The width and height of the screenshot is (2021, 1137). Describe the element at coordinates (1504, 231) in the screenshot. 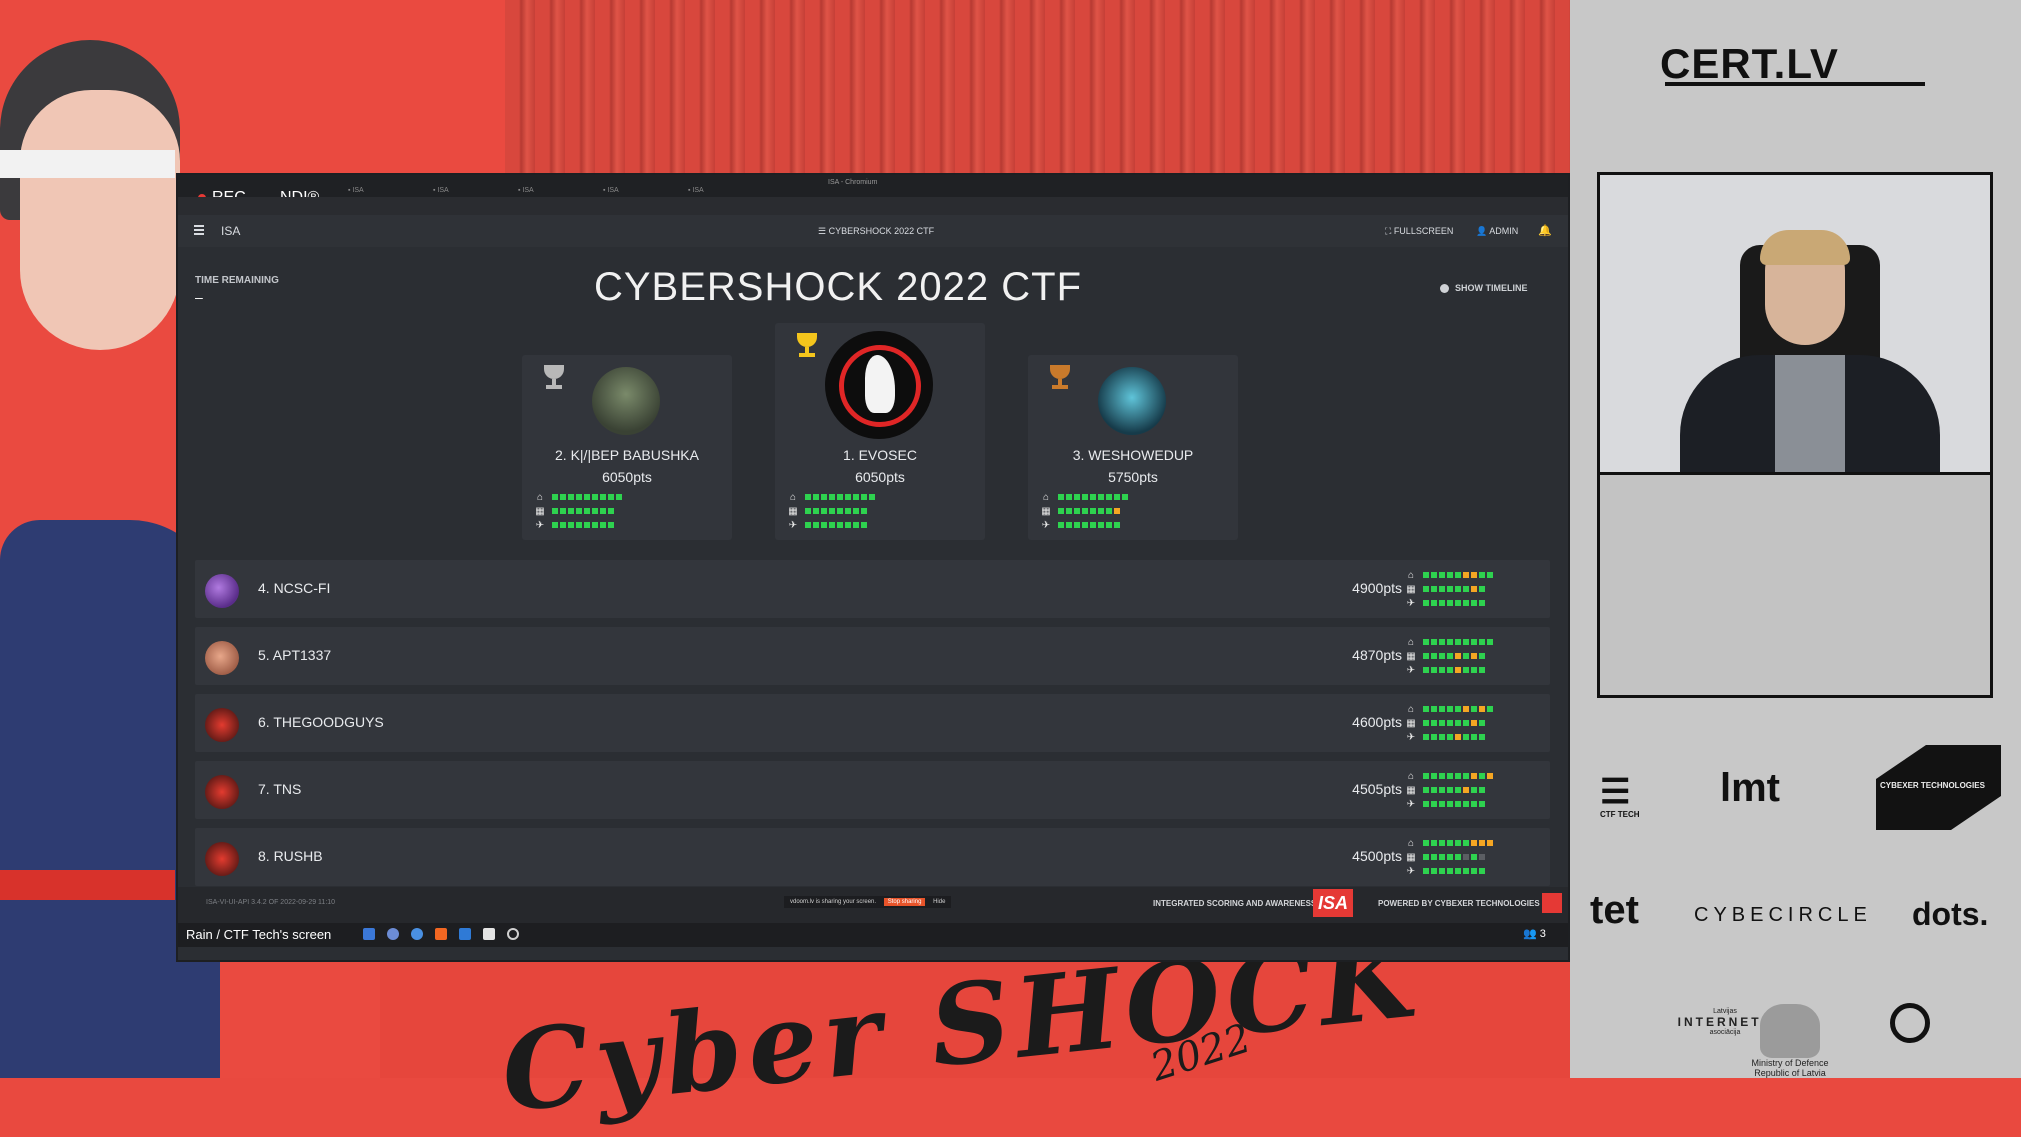

I see `admin-label: ADMIN` at that location.